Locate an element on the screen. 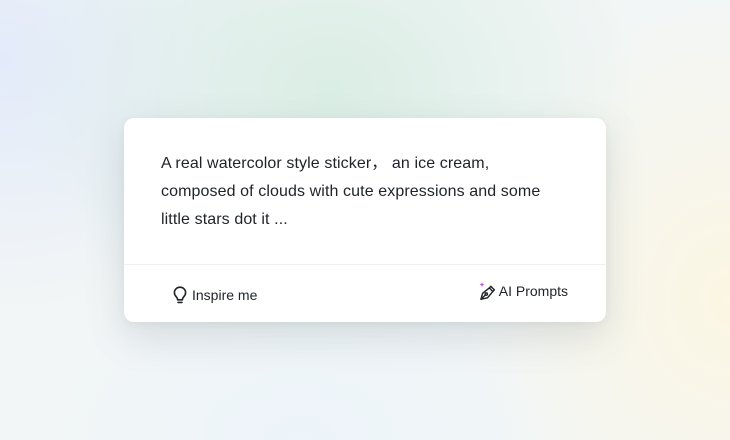 This screenshot has height=440, width=730. inspire-me-label: Inspire me is located at coordinates (225, 295).